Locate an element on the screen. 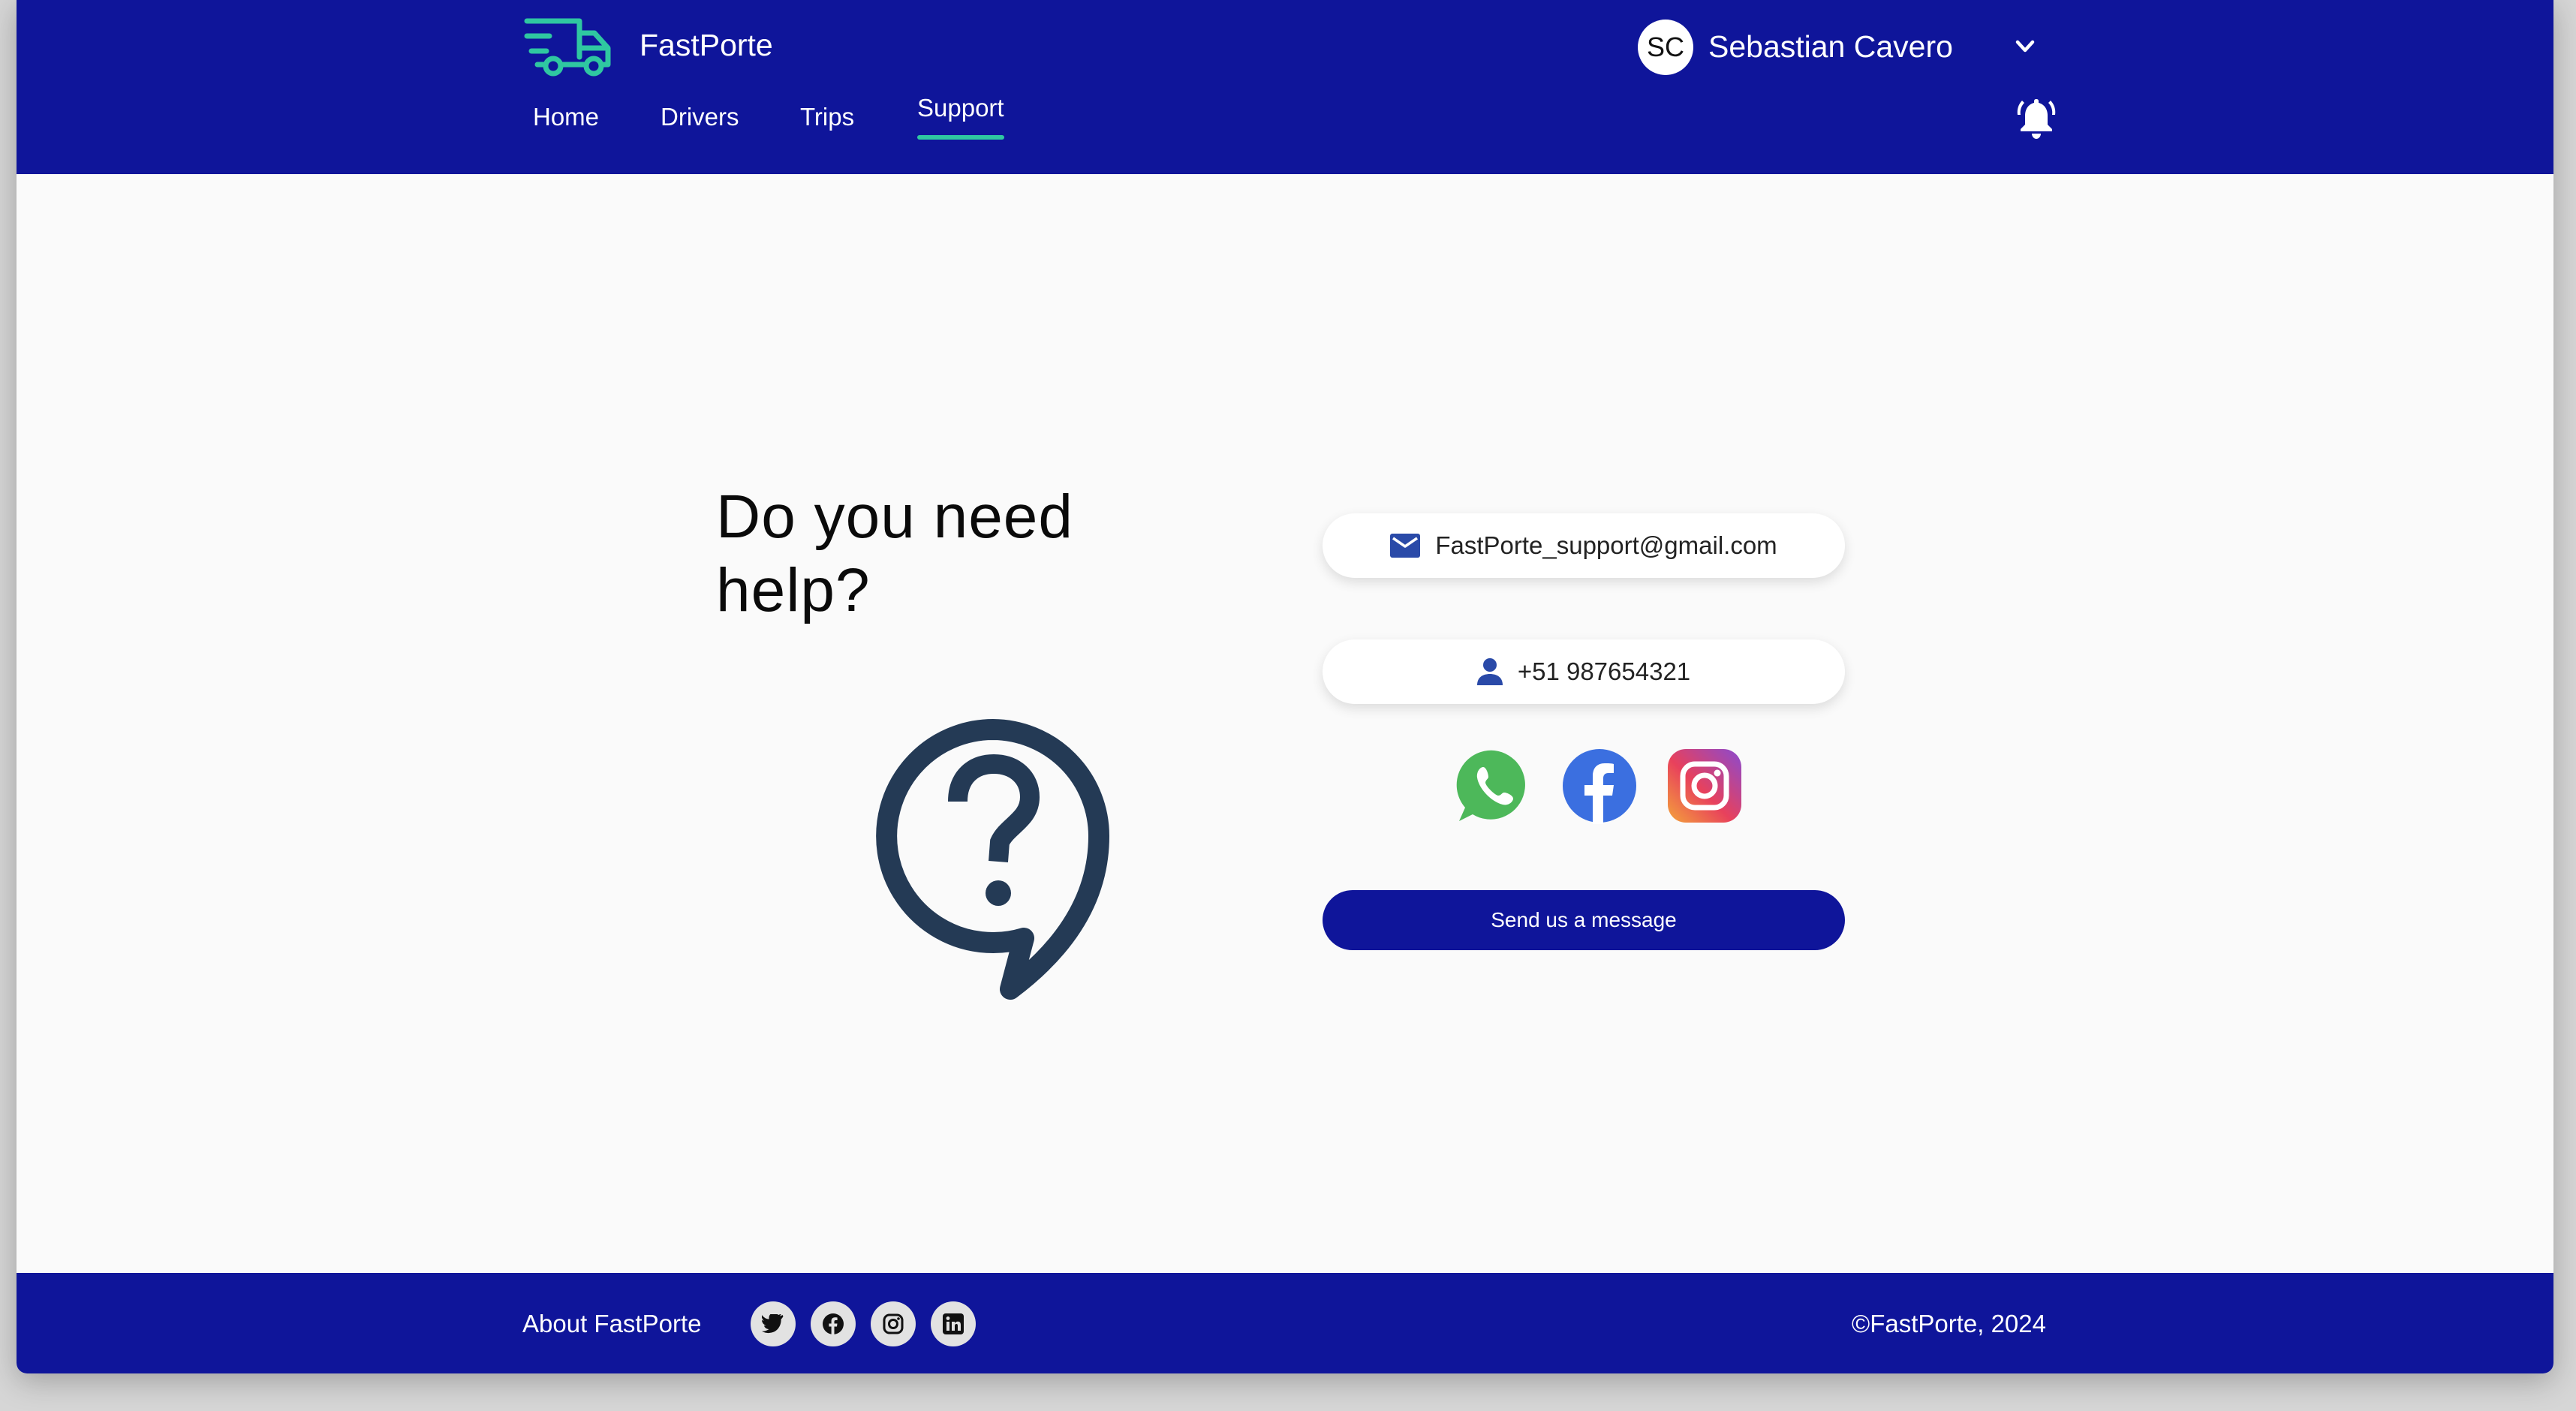 This screenshot has height=1411, width=2576. twitter-glyph is located at coordinates (773, 1324).